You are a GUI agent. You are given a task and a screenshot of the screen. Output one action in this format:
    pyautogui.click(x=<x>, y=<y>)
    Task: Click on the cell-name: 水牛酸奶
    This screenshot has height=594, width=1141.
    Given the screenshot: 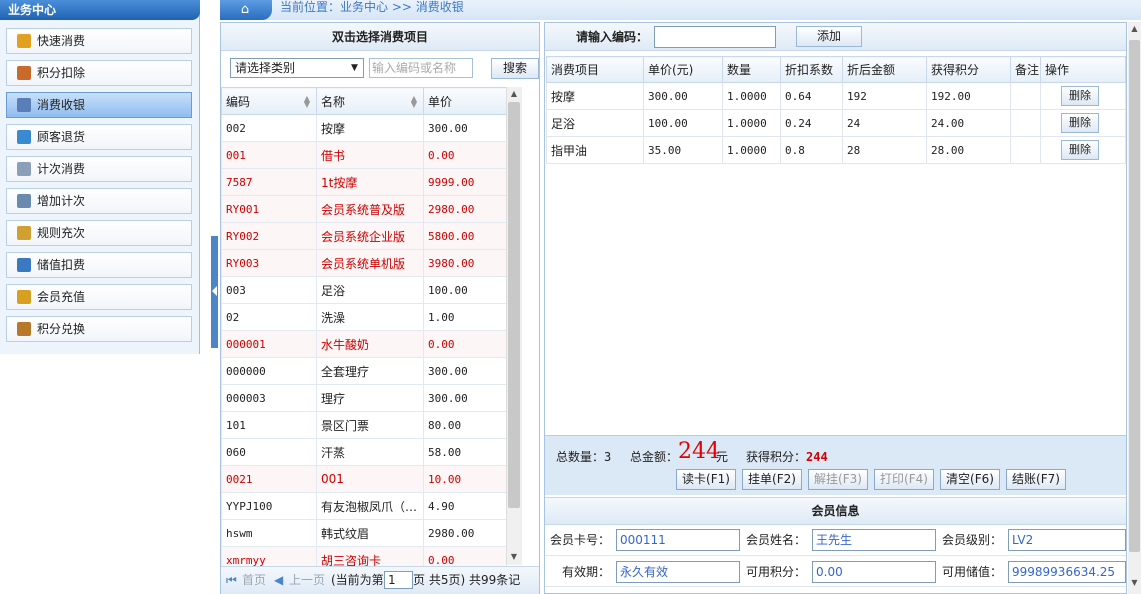 What is the action you would take?
    pyautogui.click(x=370, y=344)
    